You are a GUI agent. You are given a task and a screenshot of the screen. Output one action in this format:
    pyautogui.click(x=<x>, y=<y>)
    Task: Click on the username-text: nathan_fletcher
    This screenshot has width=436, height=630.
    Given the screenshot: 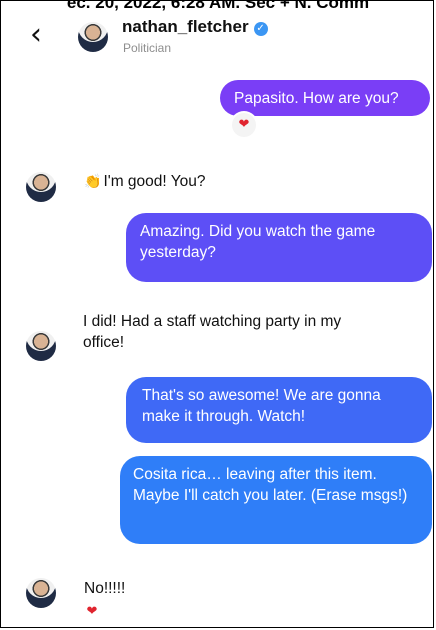 What is the action you would take?
    pyautogui.click(x=185, y=26)
    